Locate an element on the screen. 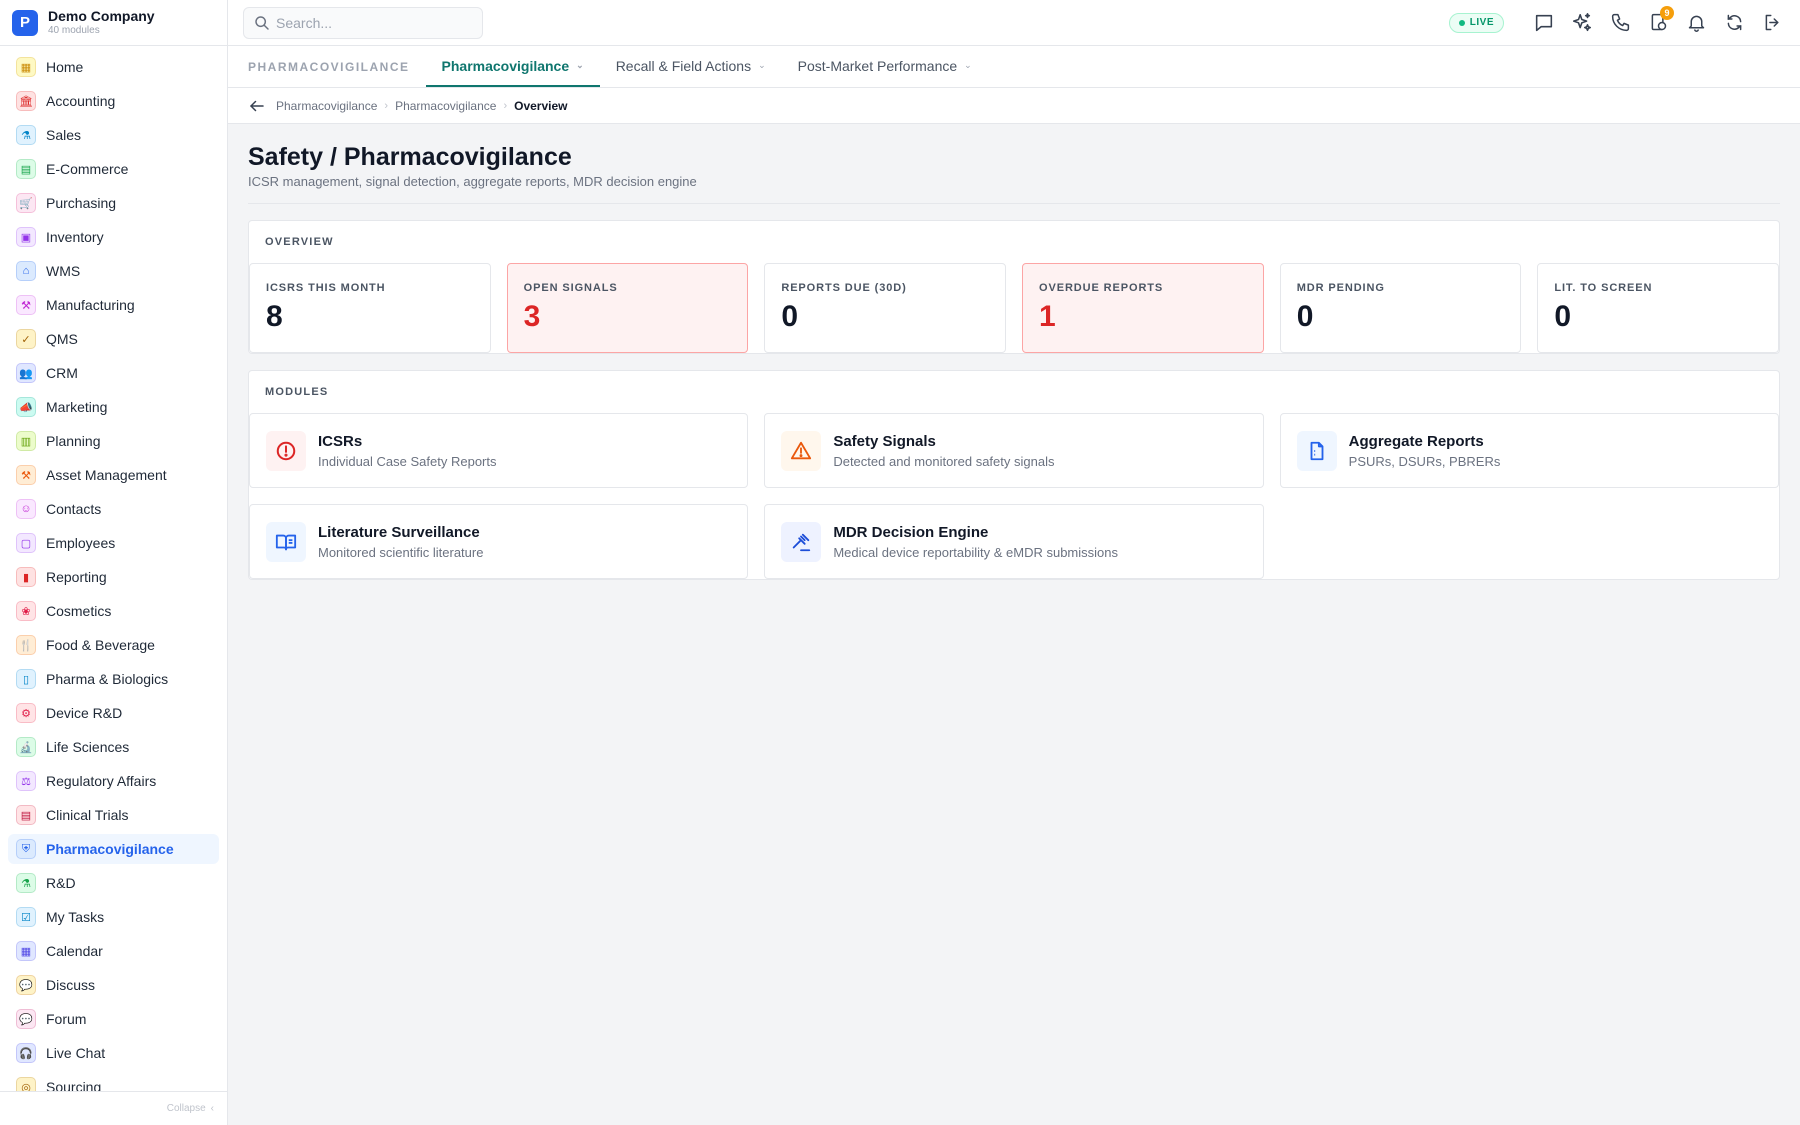 The height and width of the screenshot is (1125, 1800). tab-section-label: PHARMACOVIGILANCE is located at coordinates (329, 66).